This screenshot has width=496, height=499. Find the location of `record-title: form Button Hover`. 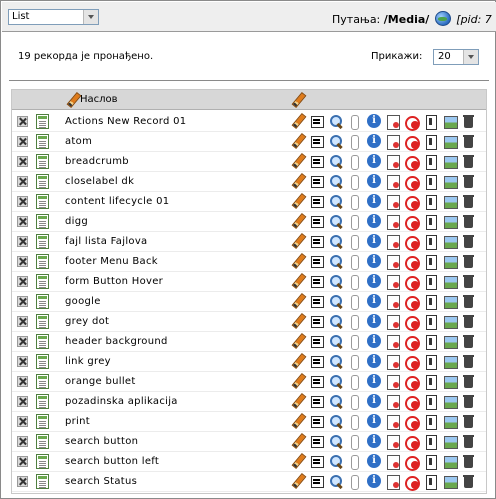

record-title: form Button Hover is located at coordinates (114, 281).